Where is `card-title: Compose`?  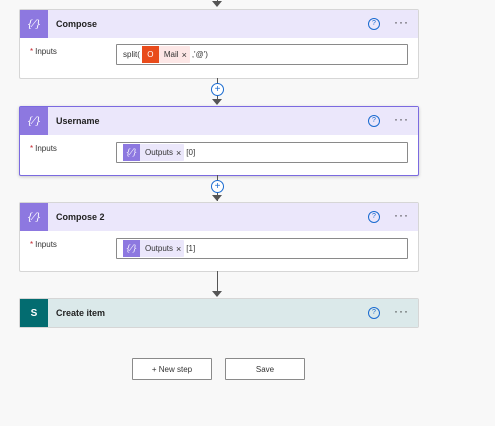 card-title: Compose is located at coordinates (77, 24).